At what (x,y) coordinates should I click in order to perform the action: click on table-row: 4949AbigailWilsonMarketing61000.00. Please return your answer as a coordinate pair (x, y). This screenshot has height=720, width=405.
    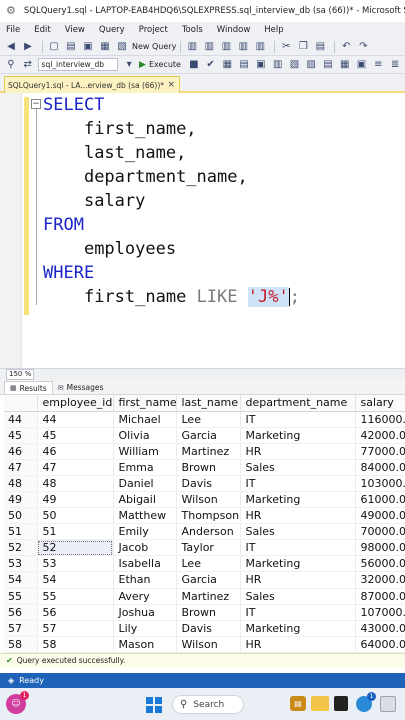
    Looking at the image, I should click on (204, 500).